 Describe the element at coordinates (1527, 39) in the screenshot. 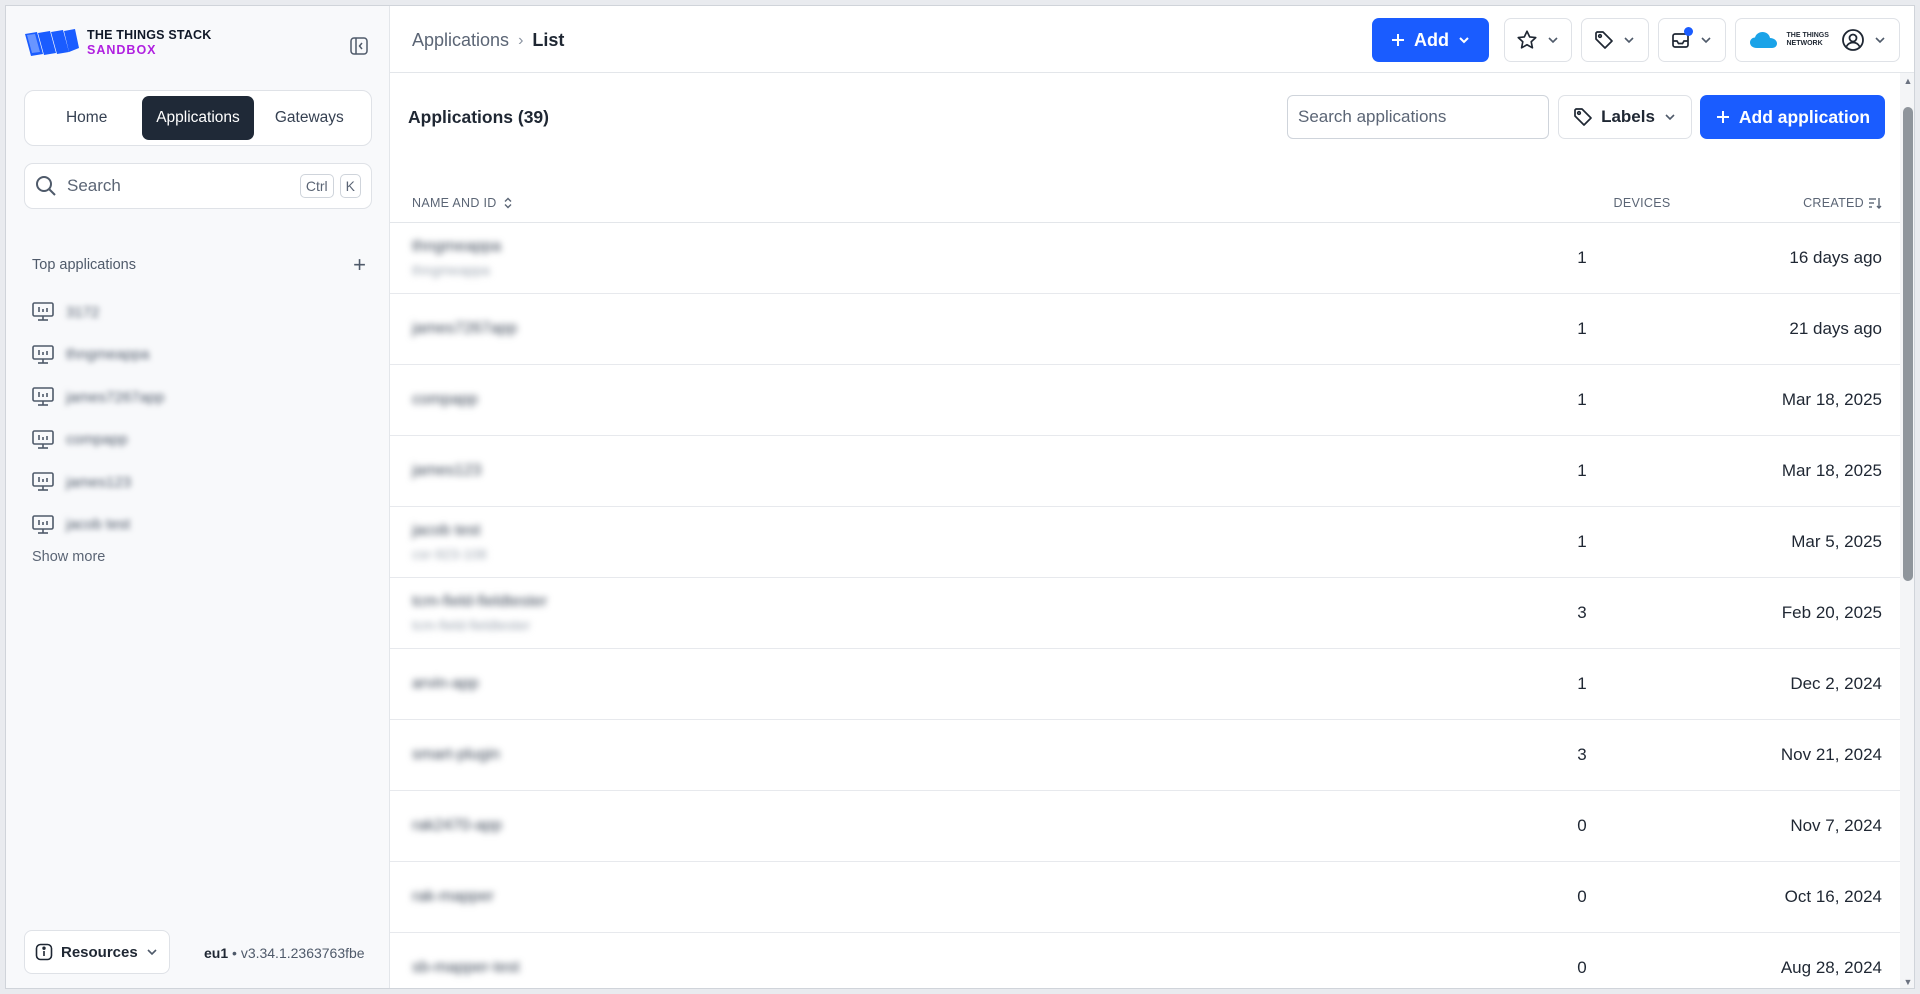

I see `star-icon` at that location.